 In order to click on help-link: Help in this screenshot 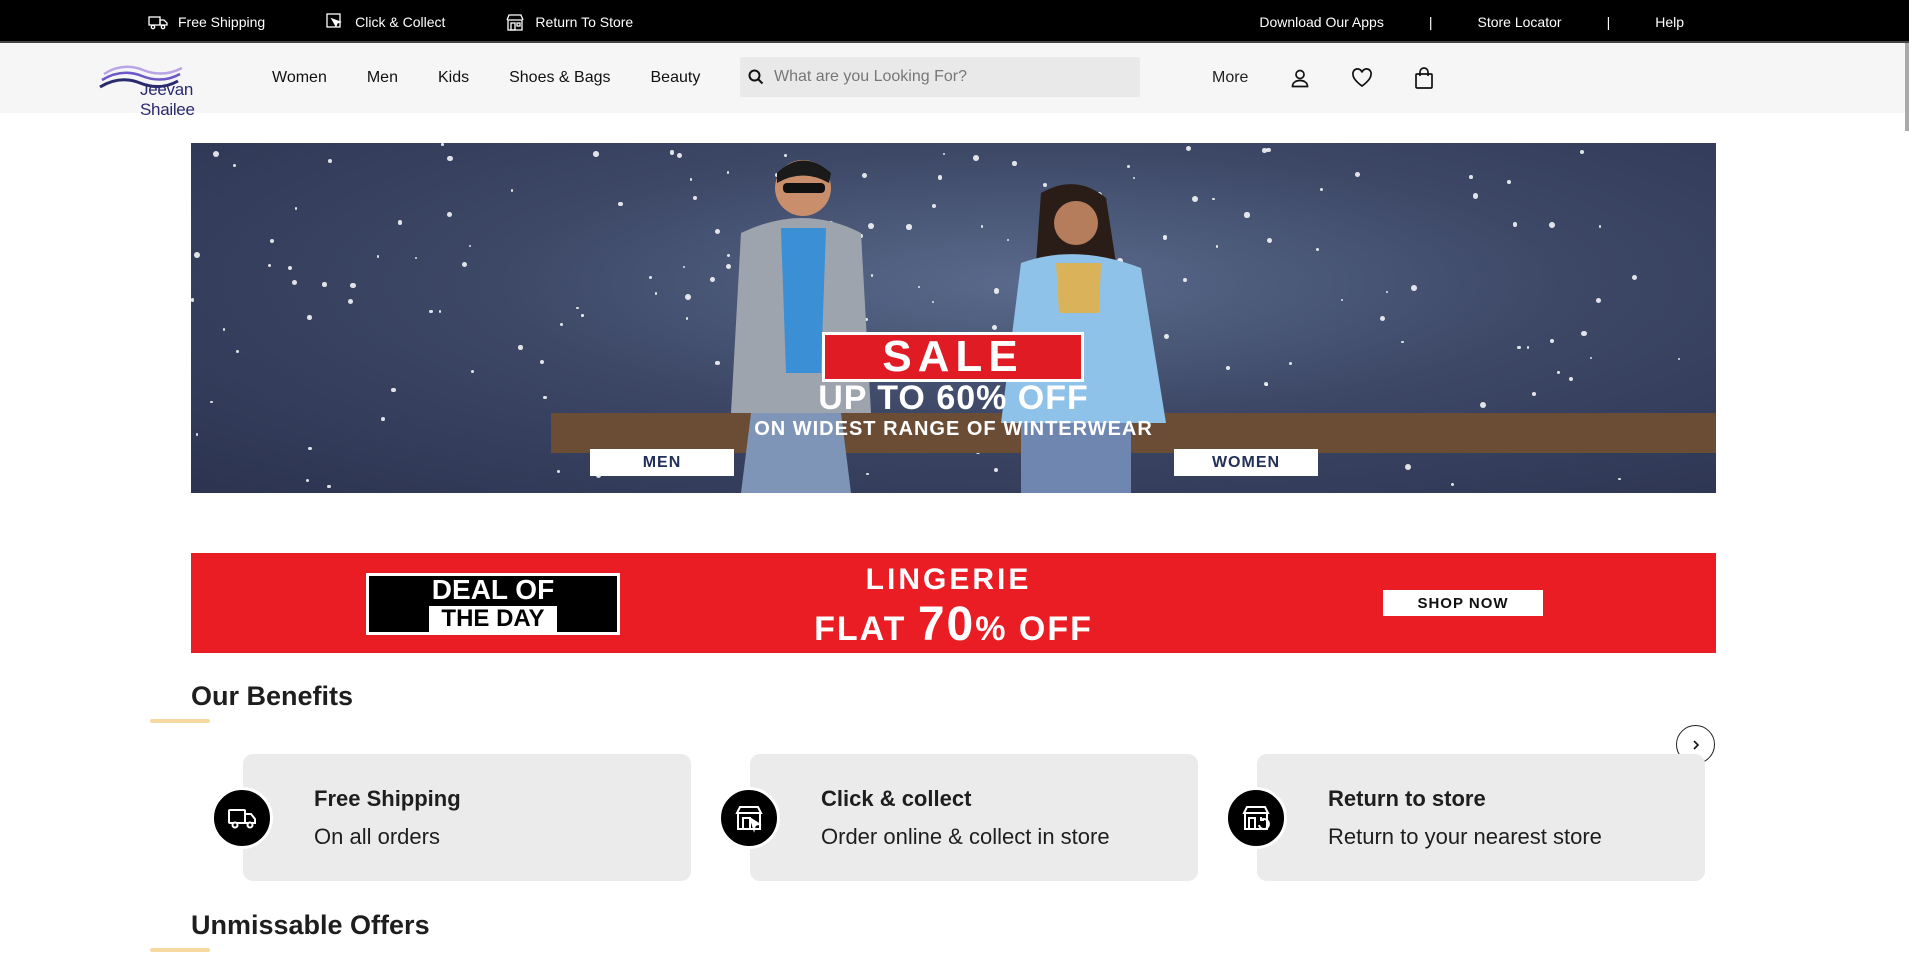, I will do `click(1669, 22)`.